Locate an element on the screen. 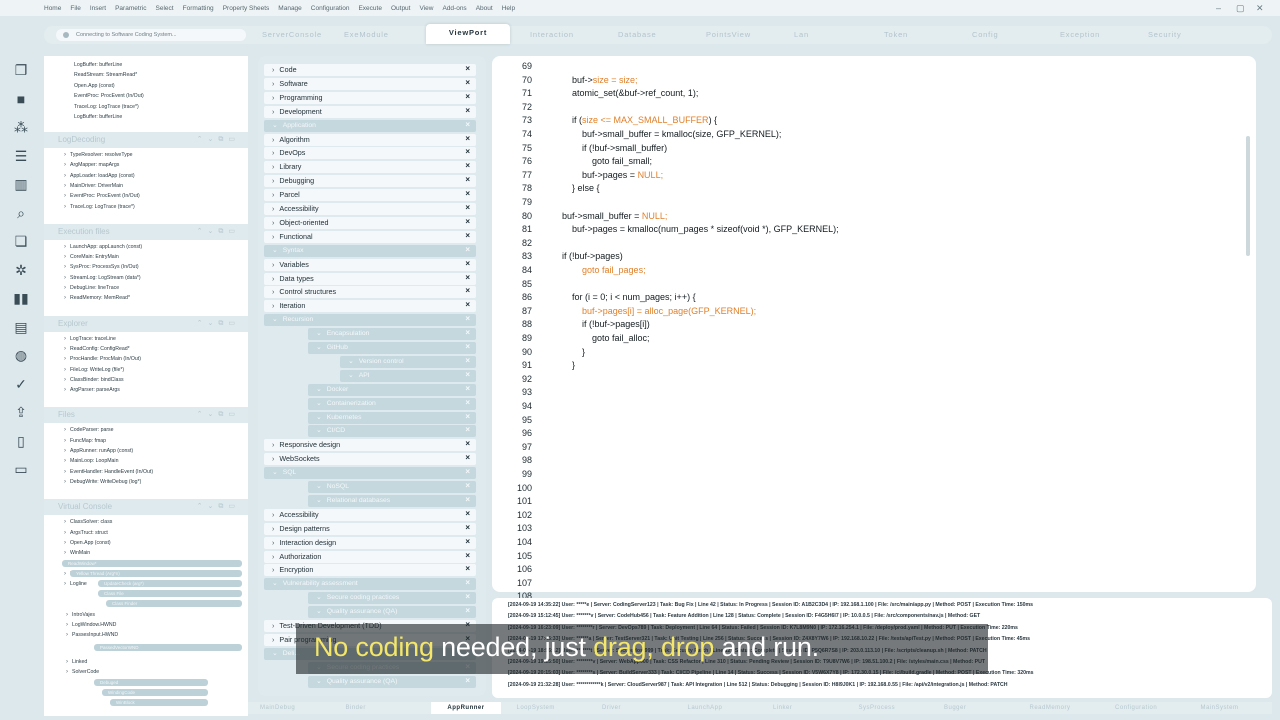  list-item: ReadMemory: MemRead* is located at coordinates (97, 298).